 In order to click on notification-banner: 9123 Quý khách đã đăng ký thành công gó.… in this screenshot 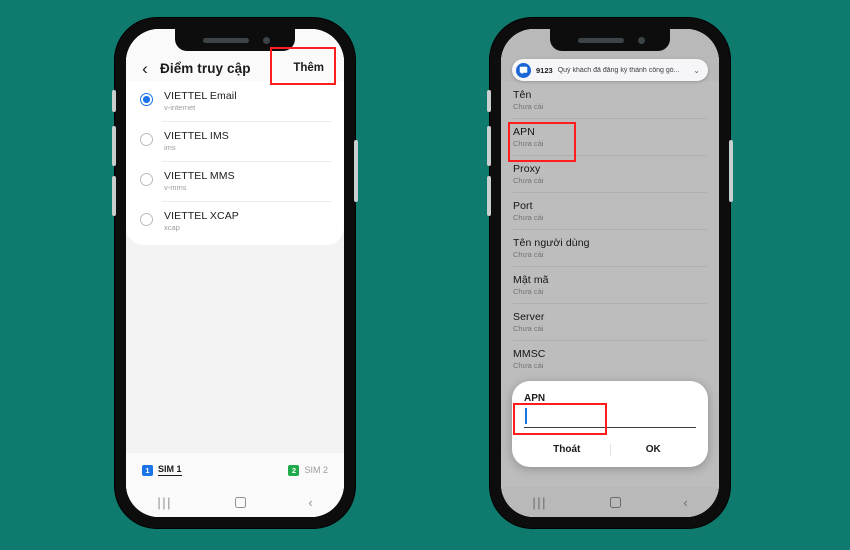, I will do `click(610, 70)`.